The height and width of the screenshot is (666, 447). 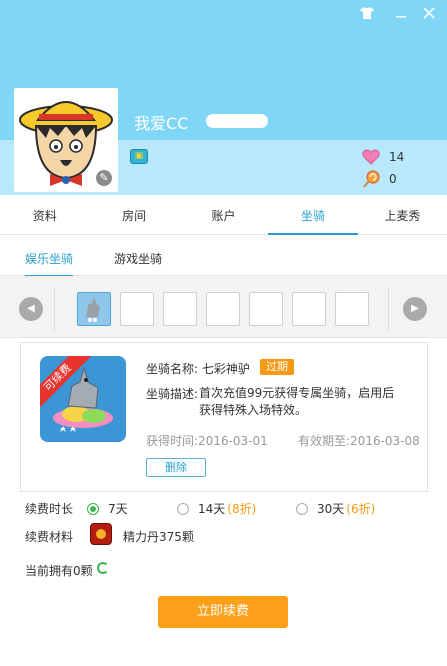 I want to click on mount-slot-selected, so click(x=94, y=309).